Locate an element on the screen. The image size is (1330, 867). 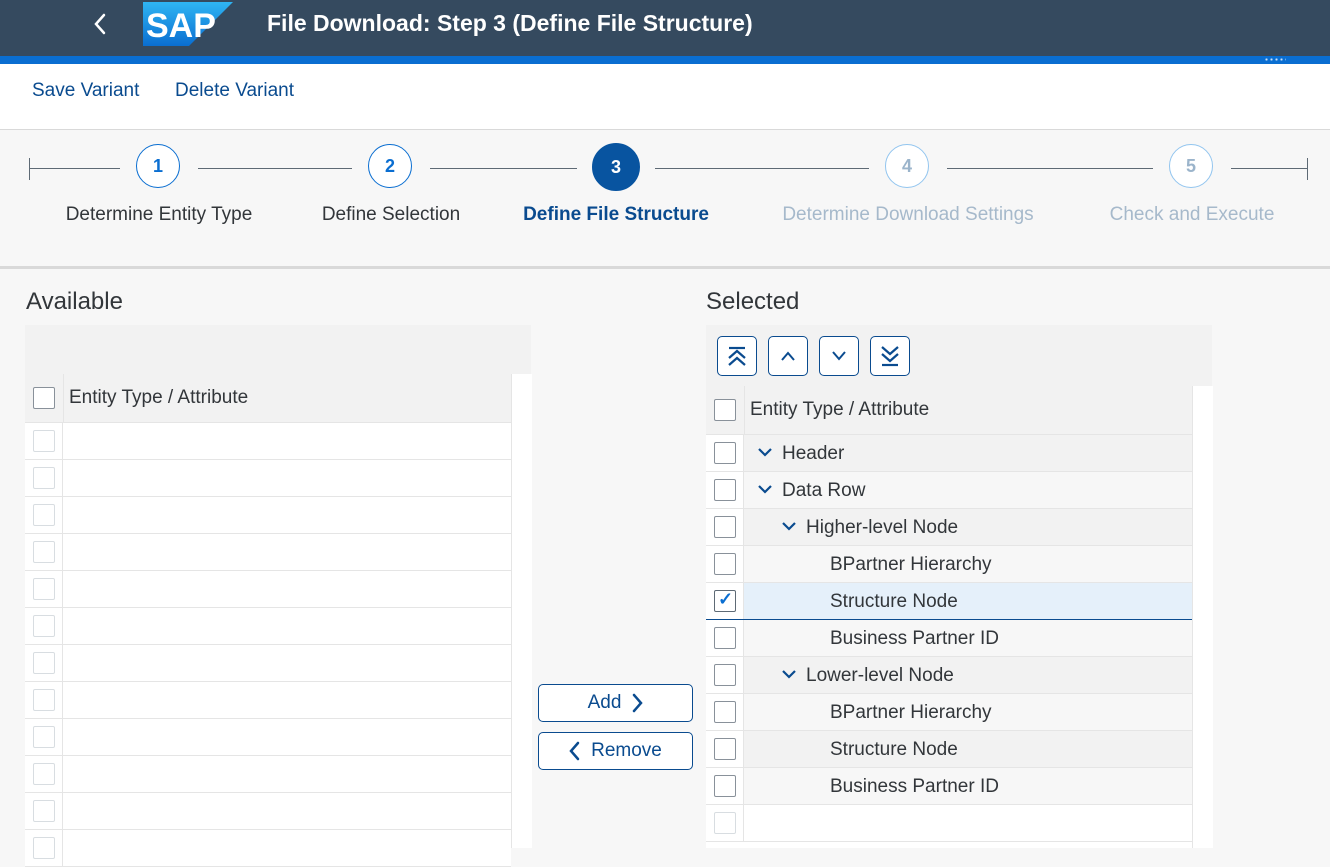
move-up-button is located at coordinates (788, 356).